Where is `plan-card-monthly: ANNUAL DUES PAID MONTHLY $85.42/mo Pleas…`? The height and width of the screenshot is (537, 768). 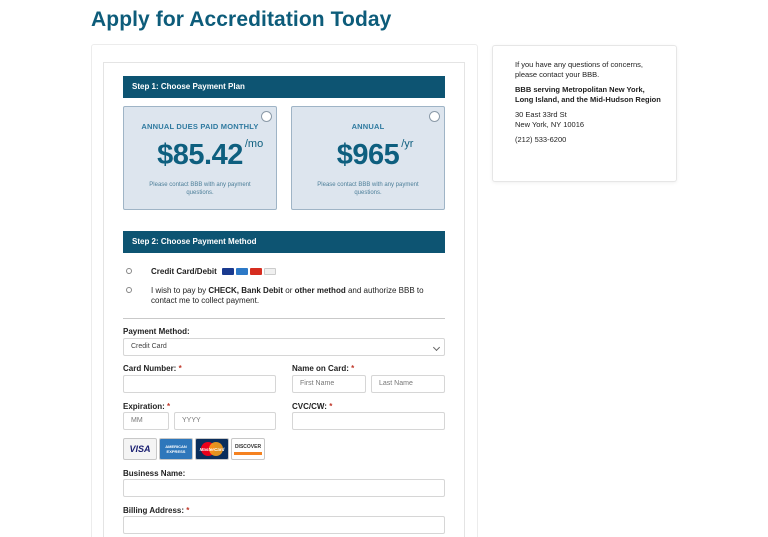
plan-card-monthly: ANNUAL DUES PAID MONTHLY $85.42/mo Pleas… is located at coordinates (200, 158).